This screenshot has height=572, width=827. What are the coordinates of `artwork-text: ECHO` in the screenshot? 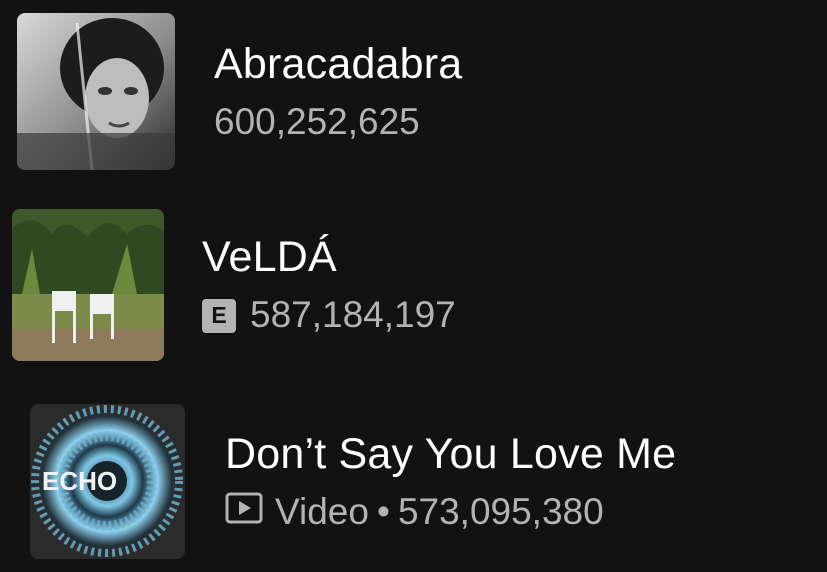 It's located at (79, 481).